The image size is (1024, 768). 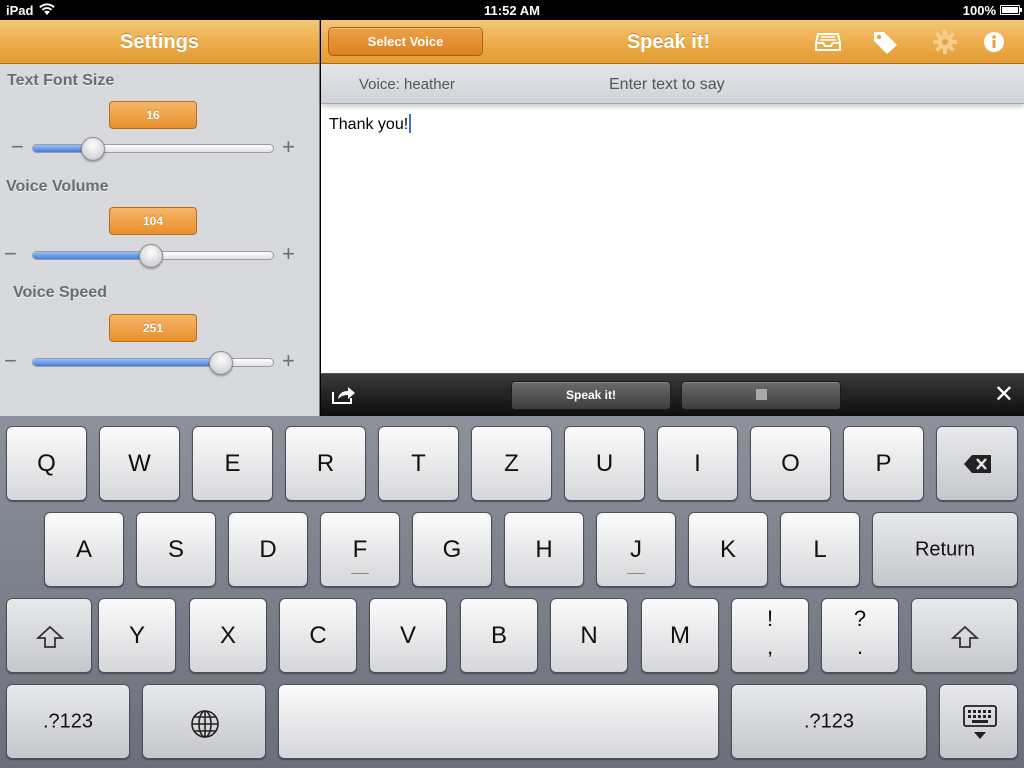 I want to click on battery-percent: 100%, so click(x=979, y=10).